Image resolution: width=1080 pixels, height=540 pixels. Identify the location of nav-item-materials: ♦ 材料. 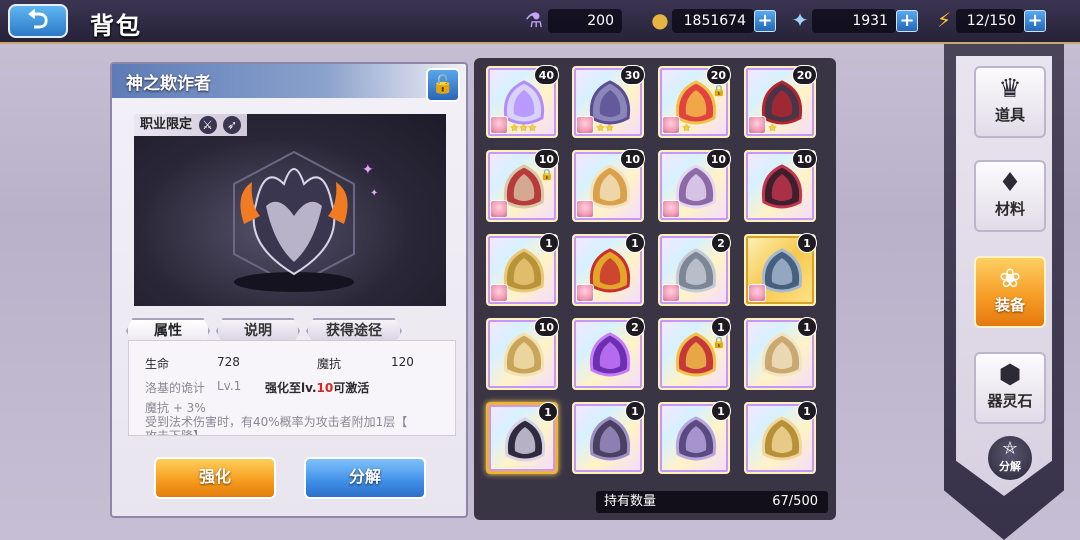
(1010, 196).